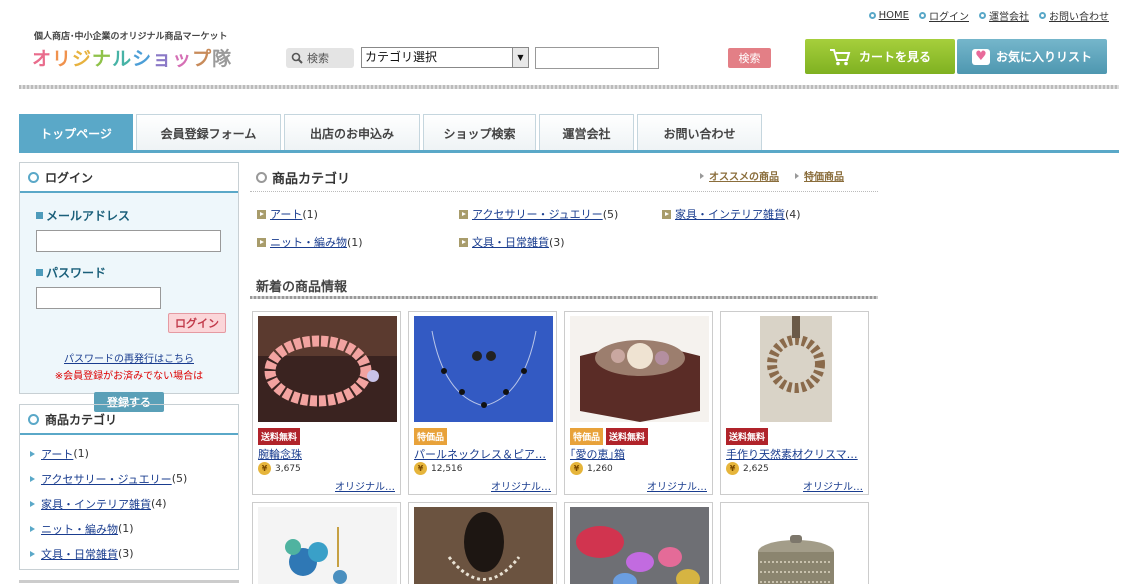  I want to click on main-category-link: アート, so click(286, 214).